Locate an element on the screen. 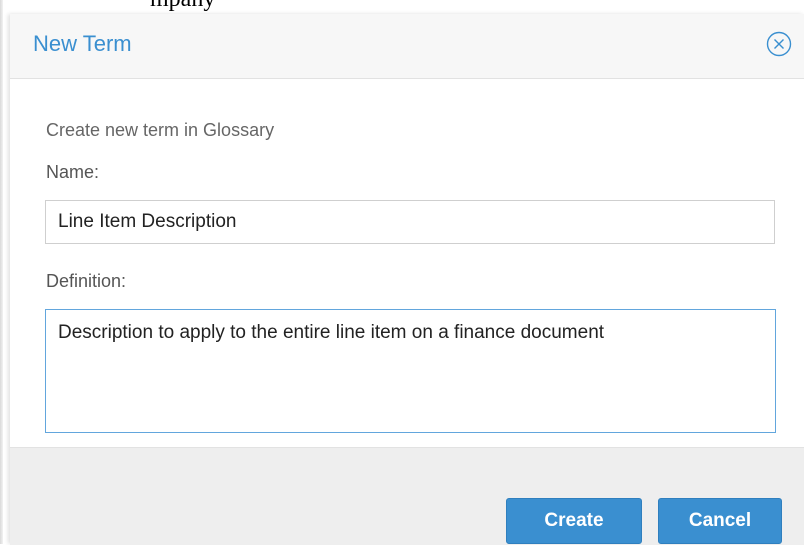 This screenshot has height=545, width=804. definition-label: Definition: is located at coordinates (86, 281).